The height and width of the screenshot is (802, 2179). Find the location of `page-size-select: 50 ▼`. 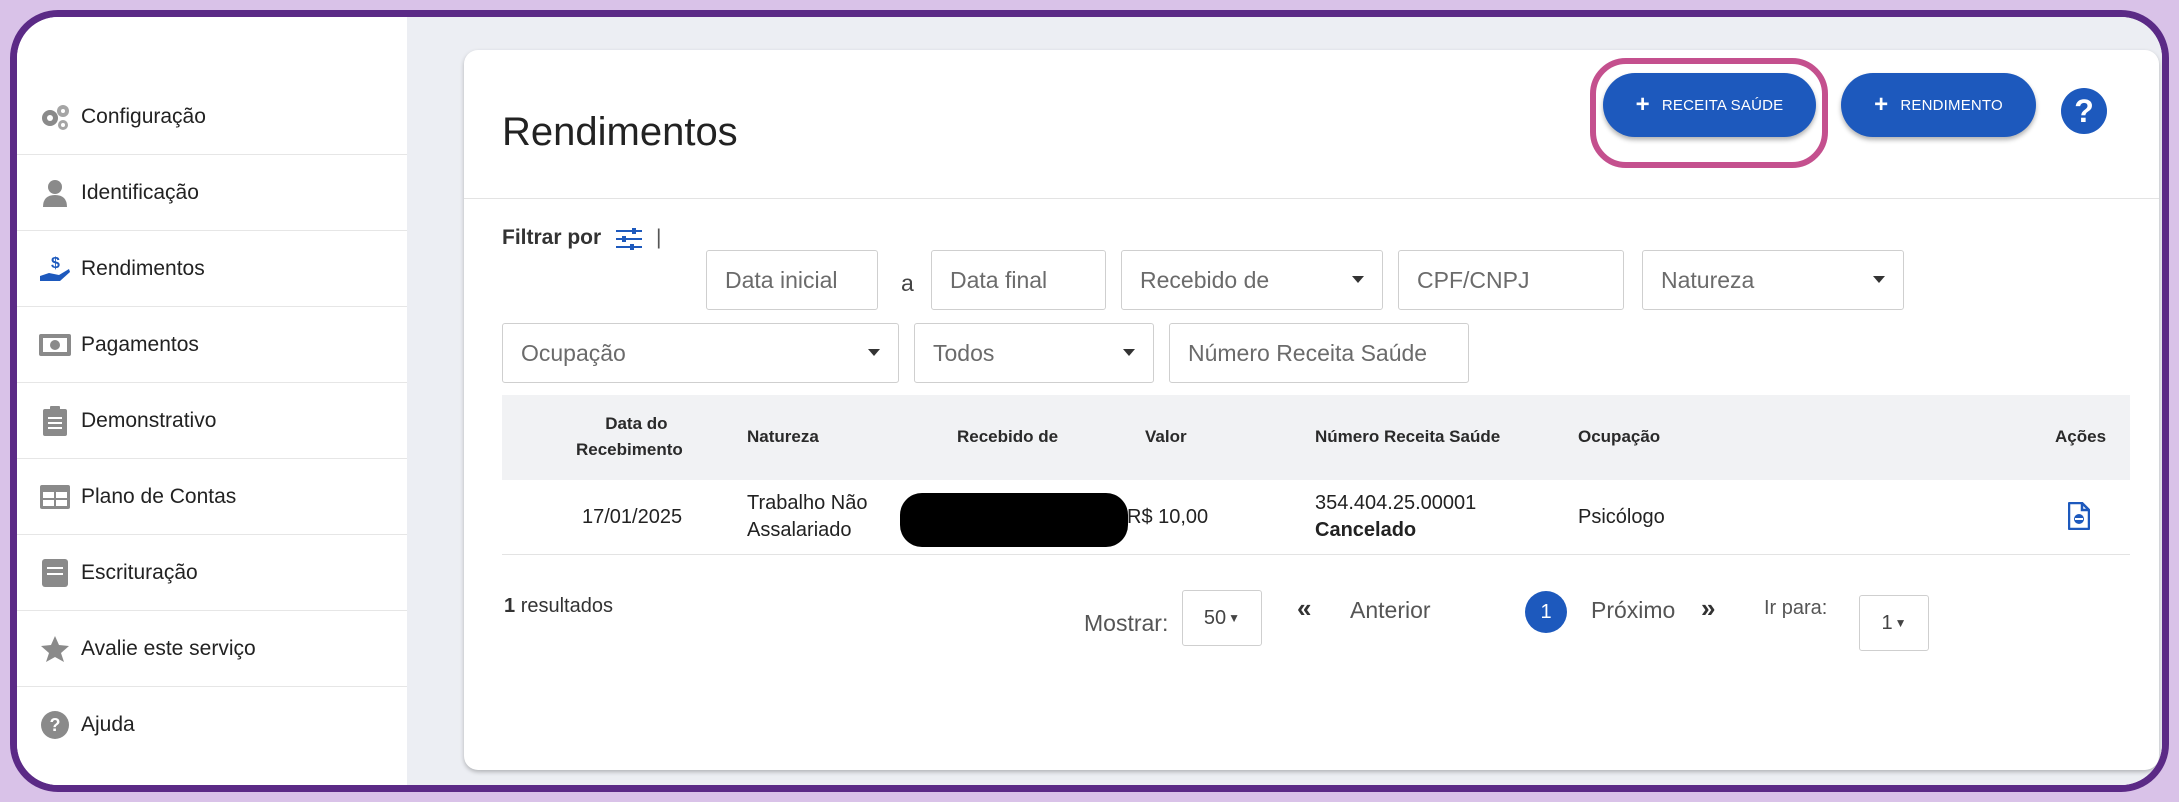

page-size-select: 50 ▼ is located at coordinates (1222, 618).